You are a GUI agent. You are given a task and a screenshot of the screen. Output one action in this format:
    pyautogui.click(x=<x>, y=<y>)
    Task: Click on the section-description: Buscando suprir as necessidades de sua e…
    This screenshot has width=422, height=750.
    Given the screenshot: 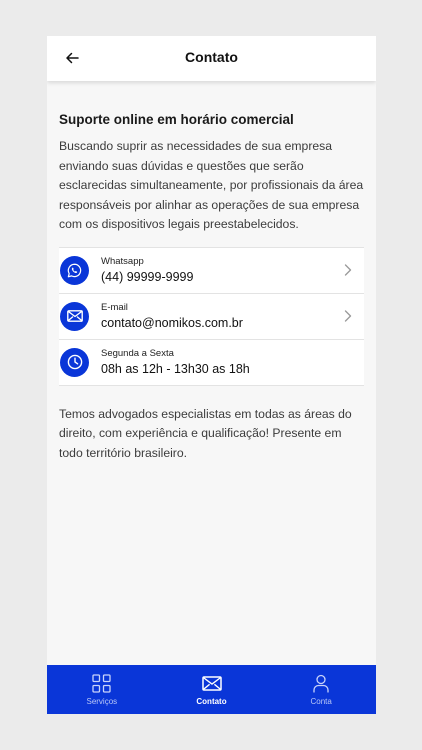 What is the action you would take?
    pyautogui.click(x=211, y=185)
    